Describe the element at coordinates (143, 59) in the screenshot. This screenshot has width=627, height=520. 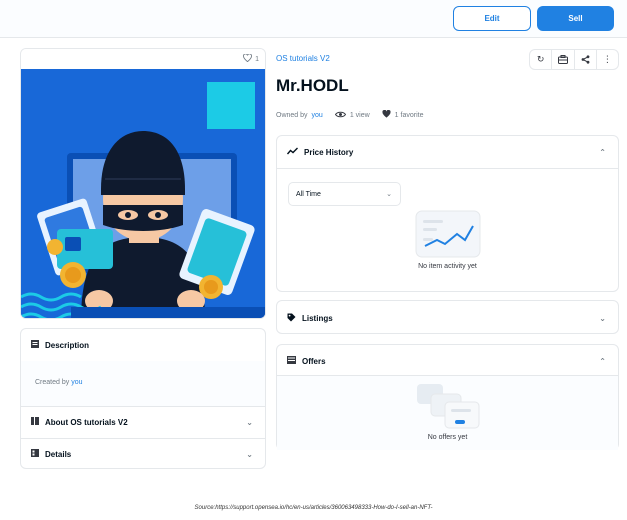
I see `favorite-area: 1` at that location.